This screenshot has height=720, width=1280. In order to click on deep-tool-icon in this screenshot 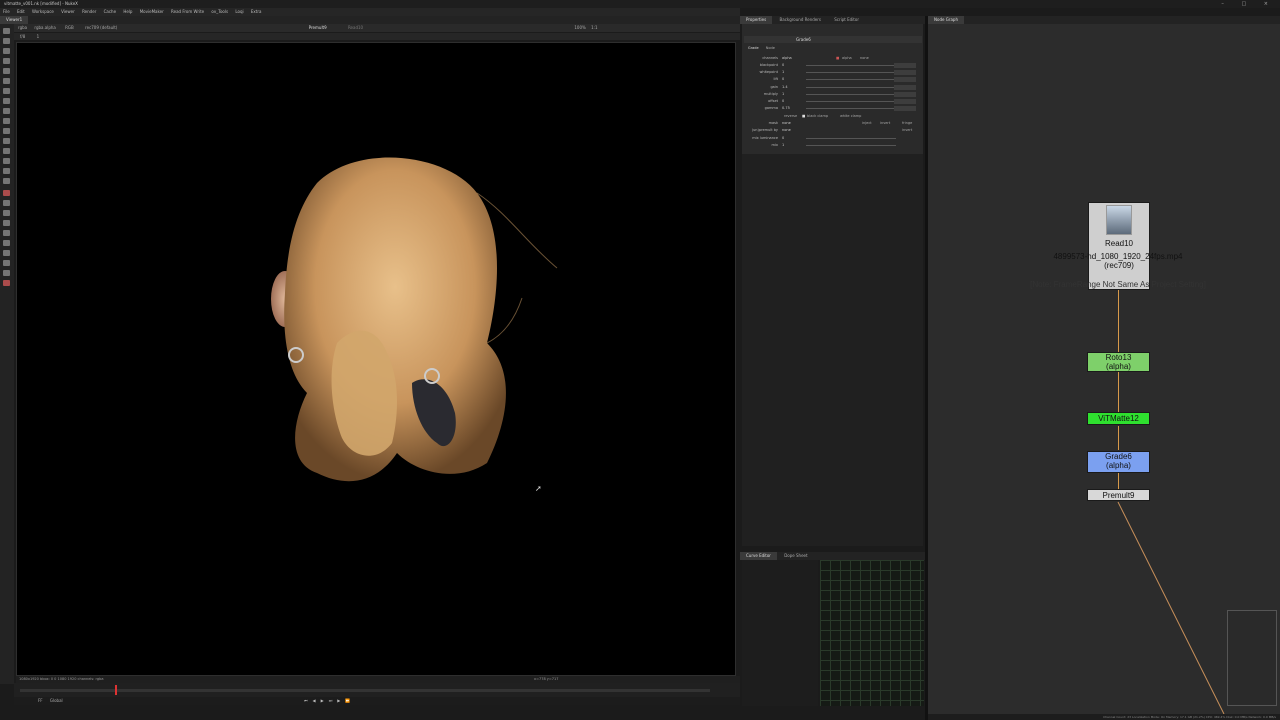, I will do `click(6, 161)`.